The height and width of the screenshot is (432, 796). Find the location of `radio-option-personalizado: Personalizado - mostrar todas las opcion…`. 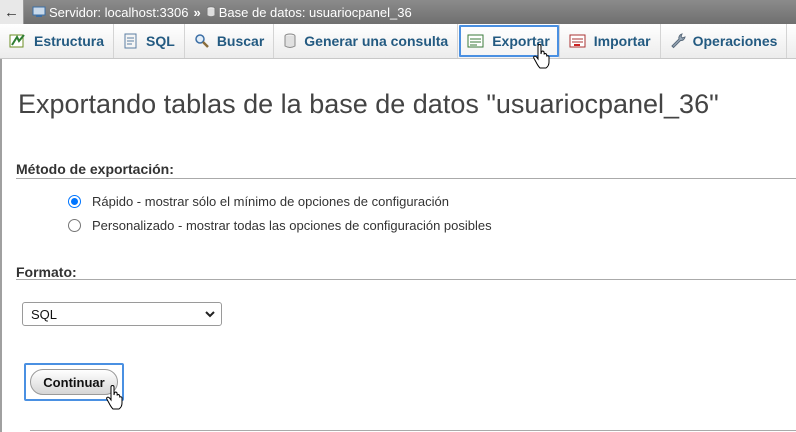

radio-option-personalizado: Personalizado - mostrar todas las opcion… is located at coordinates (280, 225).